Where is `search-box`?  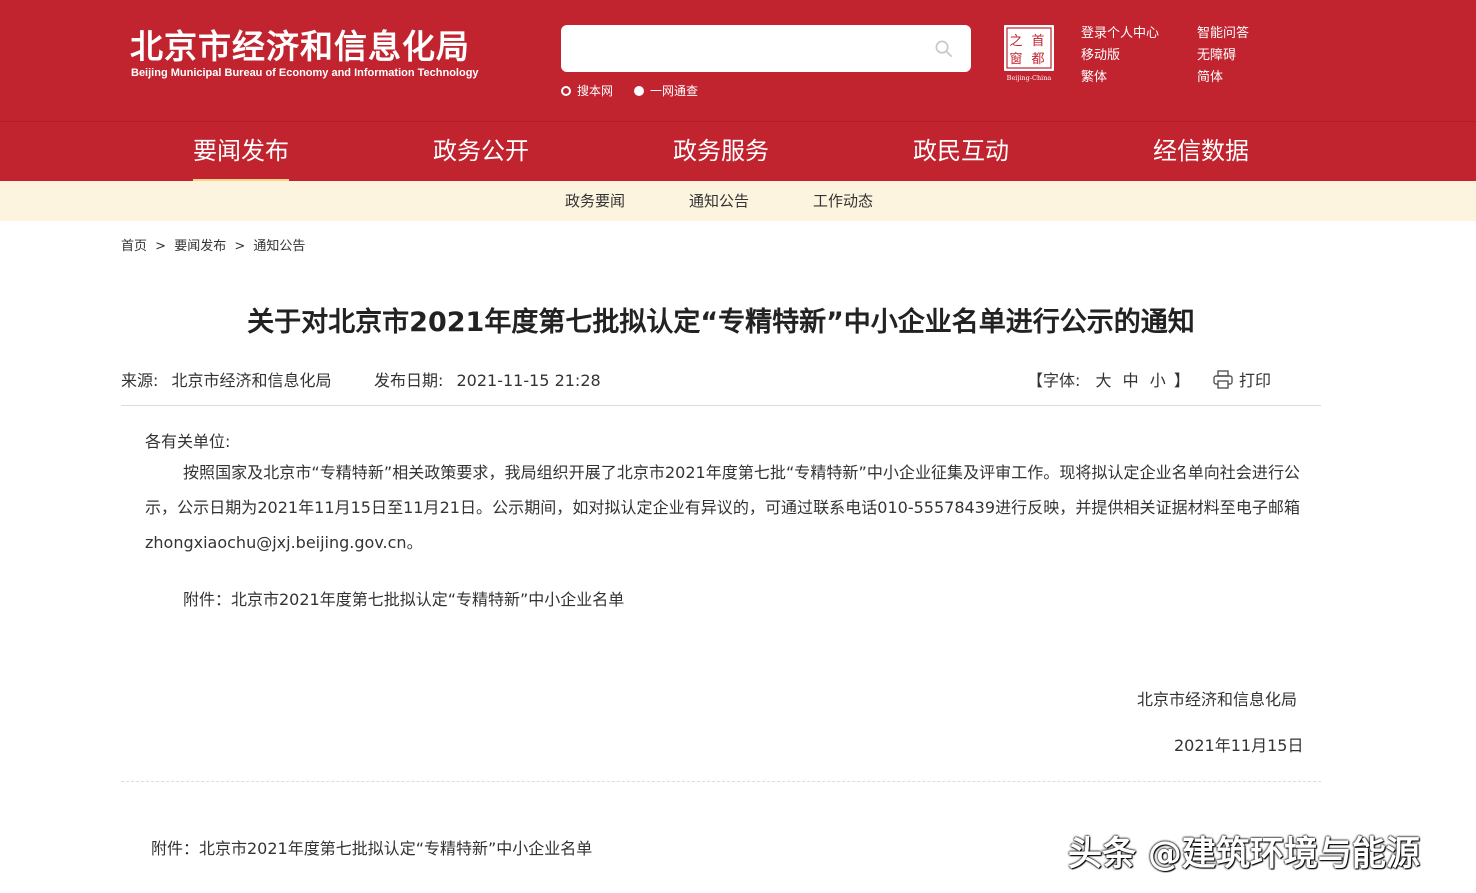
search-box is located at coordinates (766, 48).